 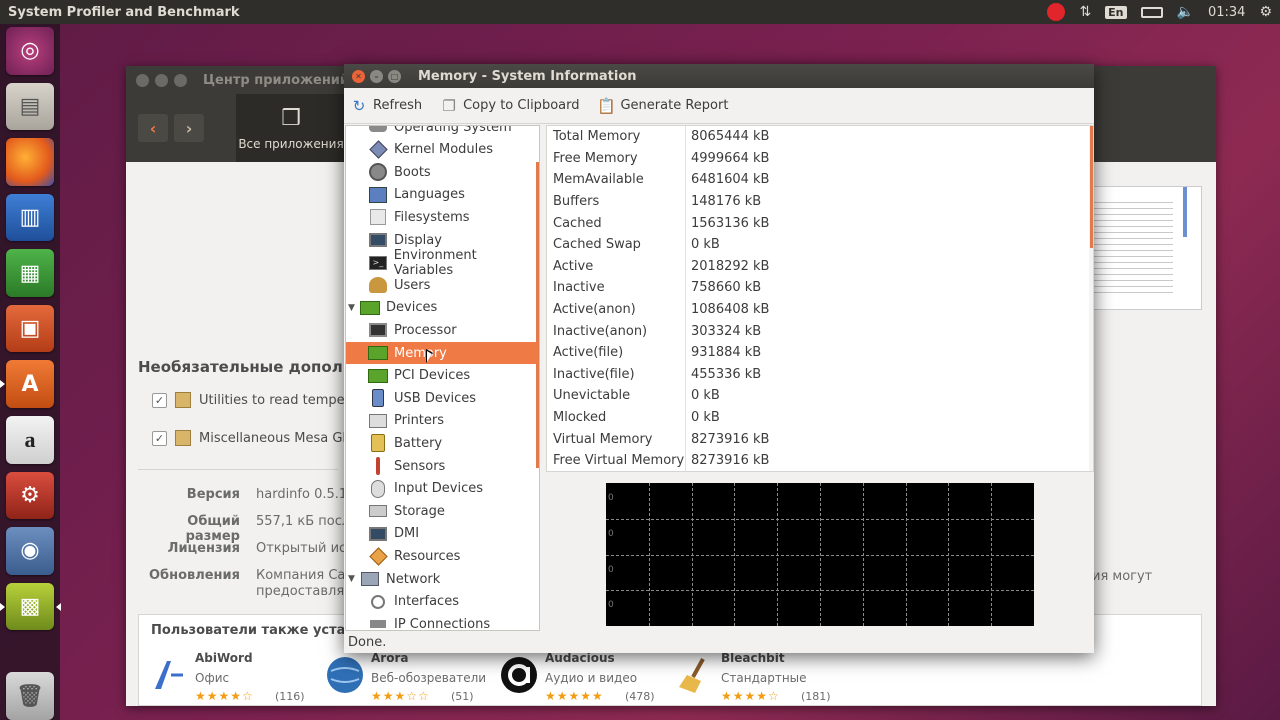 What do you see at coordinates (1085, 12) in the screenshot?
I see `network-updown-icon: ⇅` at bounding box center [1085, 12].